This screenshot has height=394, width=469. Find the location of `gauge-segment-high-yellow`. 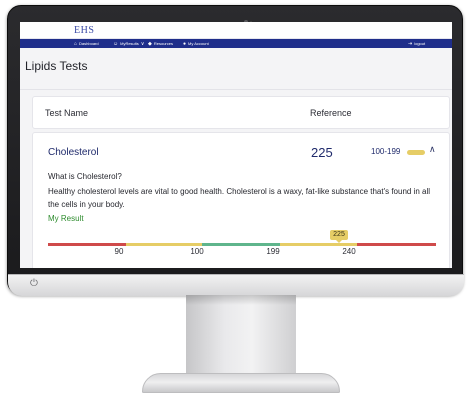

gauge-segment-high-yellow is located at coordinates (318, 244).